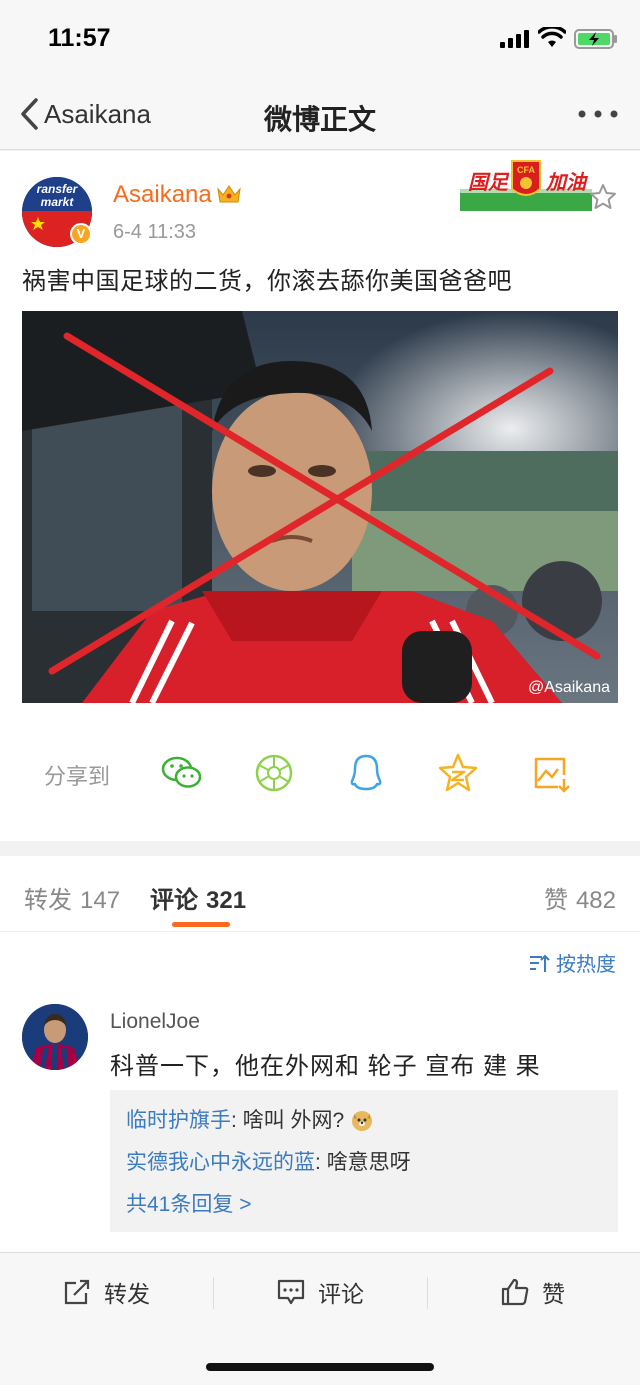 The height and width of the screenshot is (1385, 640). What do you see at coordinates (274, 773) in the screenshot?
I see `moments-icon` at bounding box center [274, 773].